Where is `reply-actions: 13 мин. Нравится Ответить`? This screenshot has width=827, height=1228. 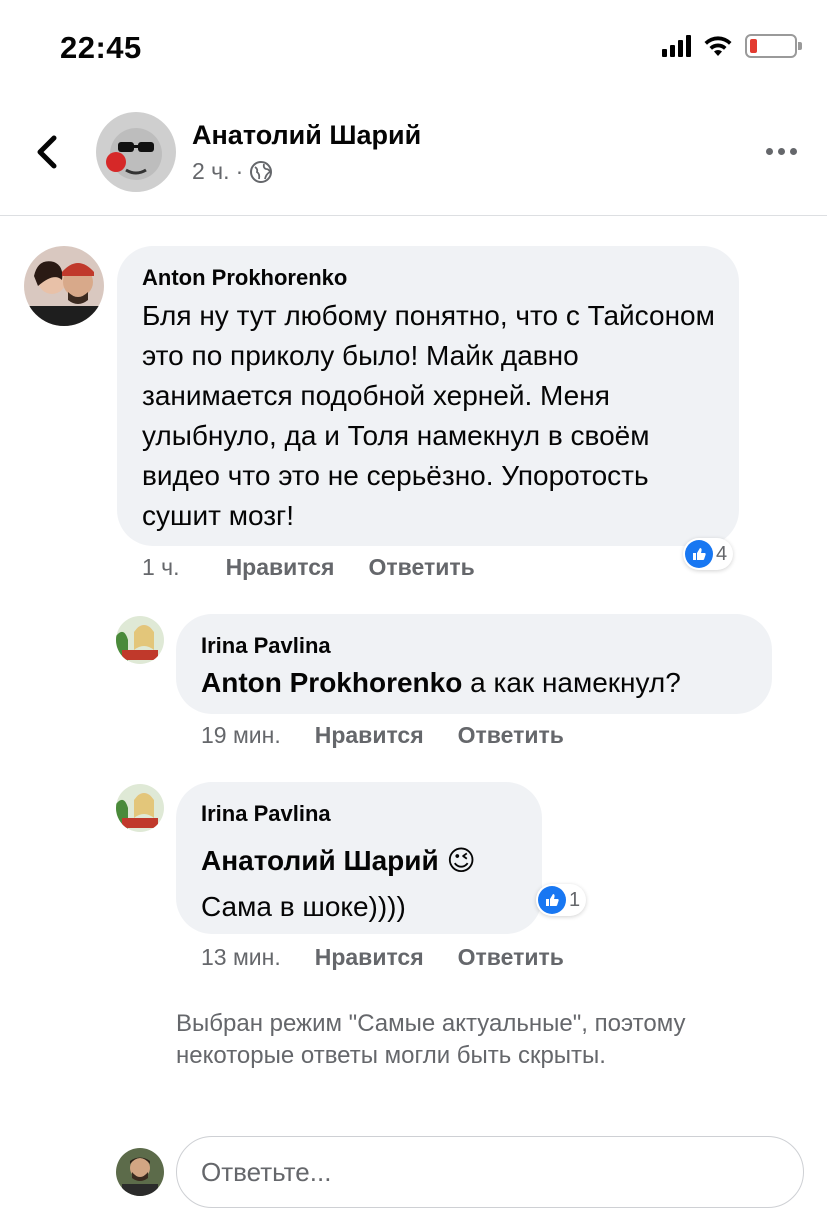
reply-actions: 13 мин. Нравится Ответить is located at coordinates (382, 957).